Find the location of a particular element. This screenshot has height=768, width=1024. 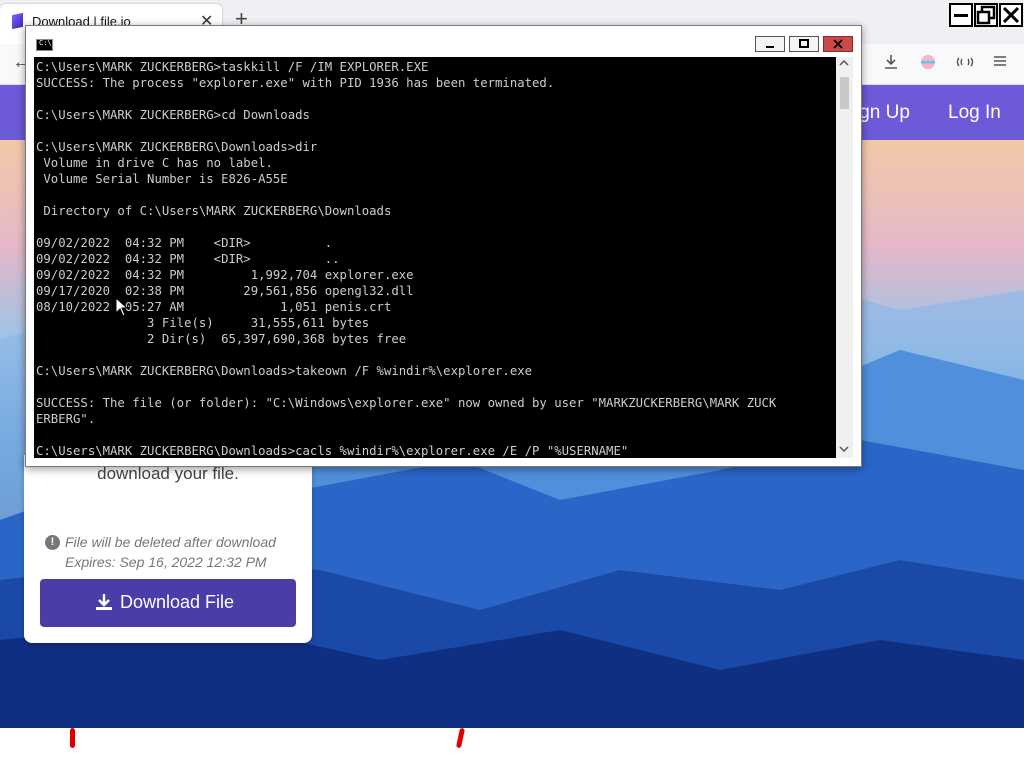

cmd-close-button is located at coordinates (838, 44).